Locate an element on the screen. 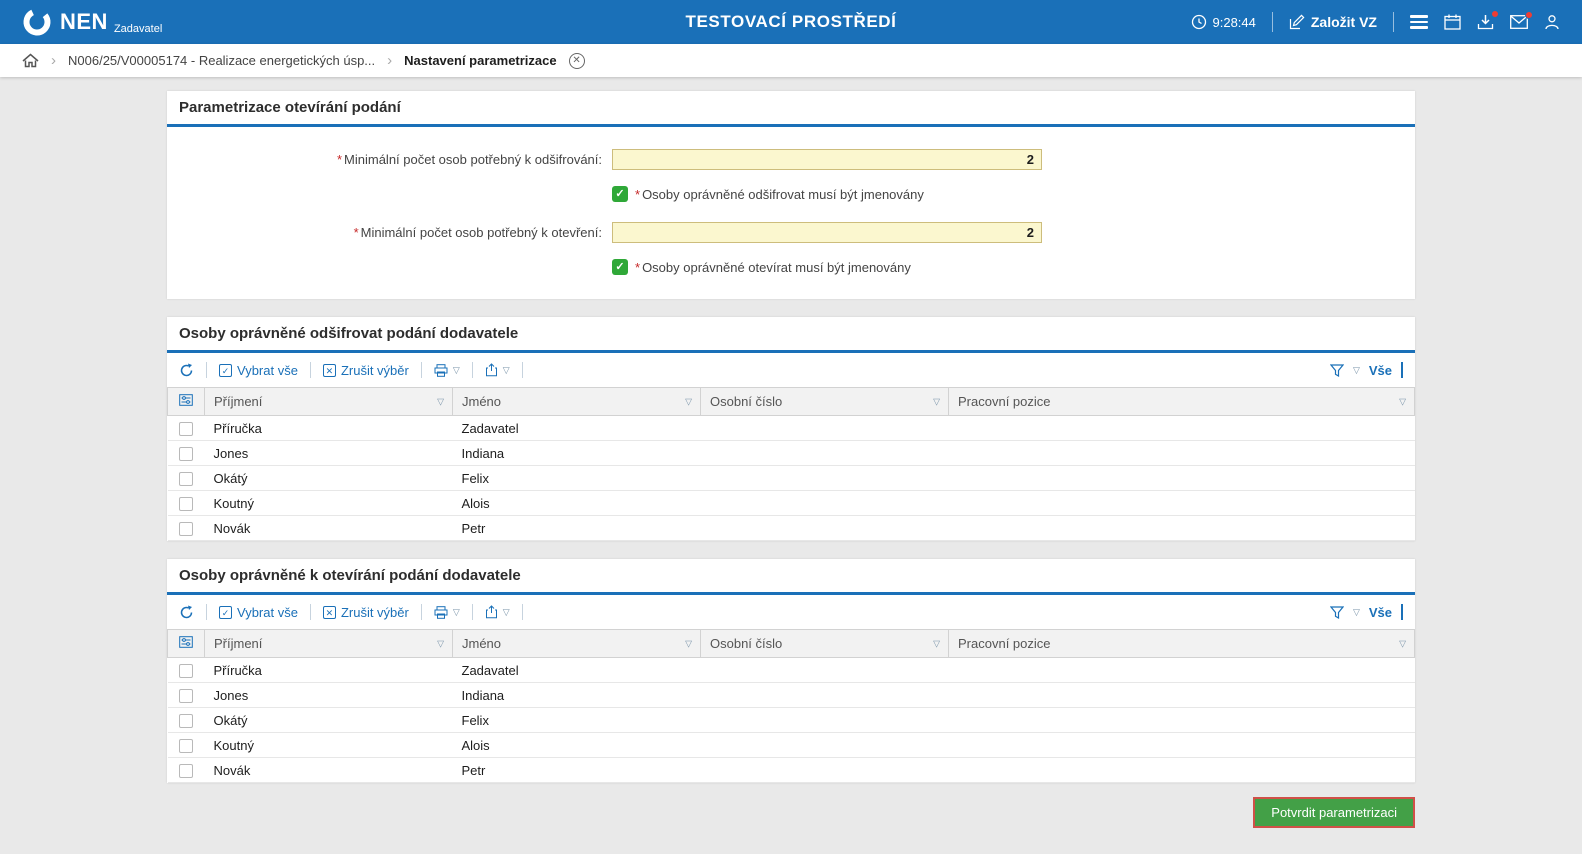 This screenshot has height=854, width=1582. toolbar-end-divider is located at coordinates (1402, 612).